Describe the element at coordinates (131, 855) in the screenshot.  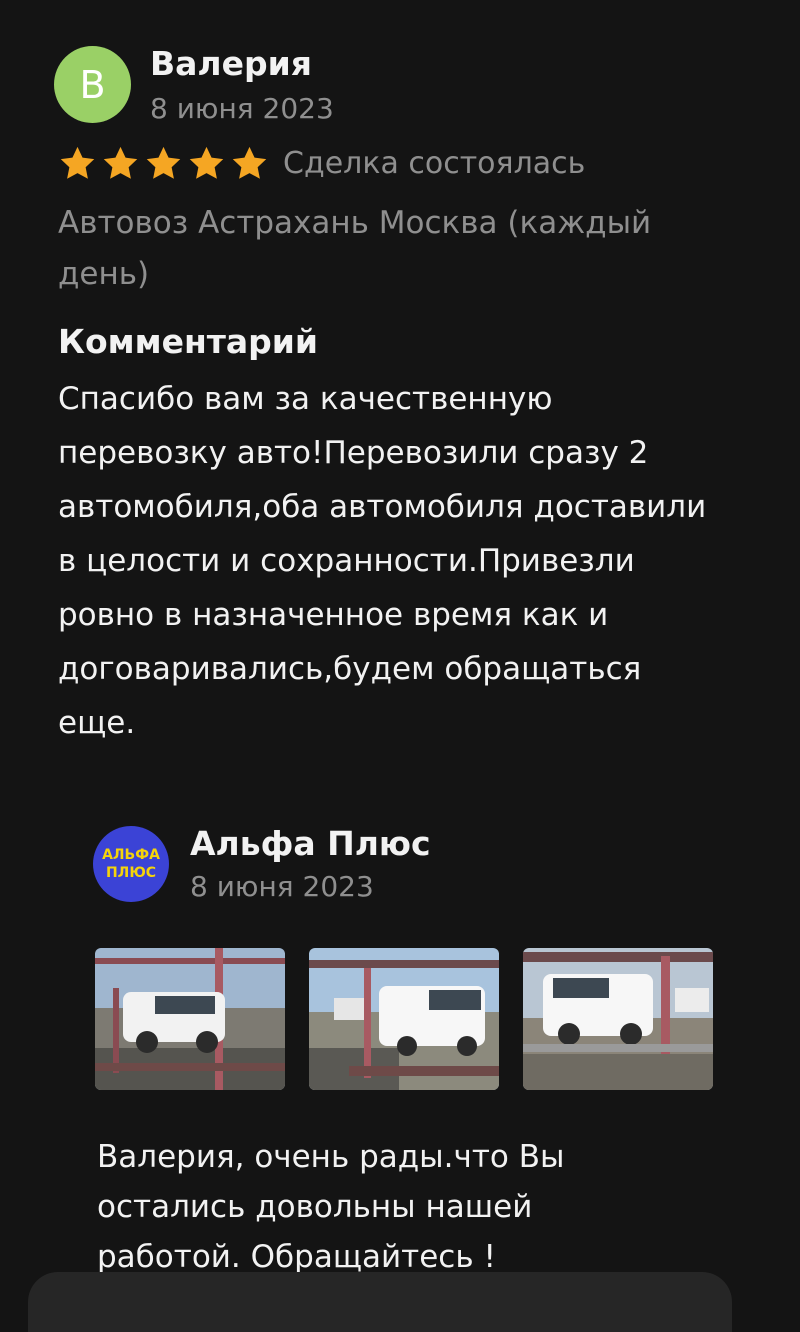
I see `company-logo-line1: АЛЬФА` at that location.